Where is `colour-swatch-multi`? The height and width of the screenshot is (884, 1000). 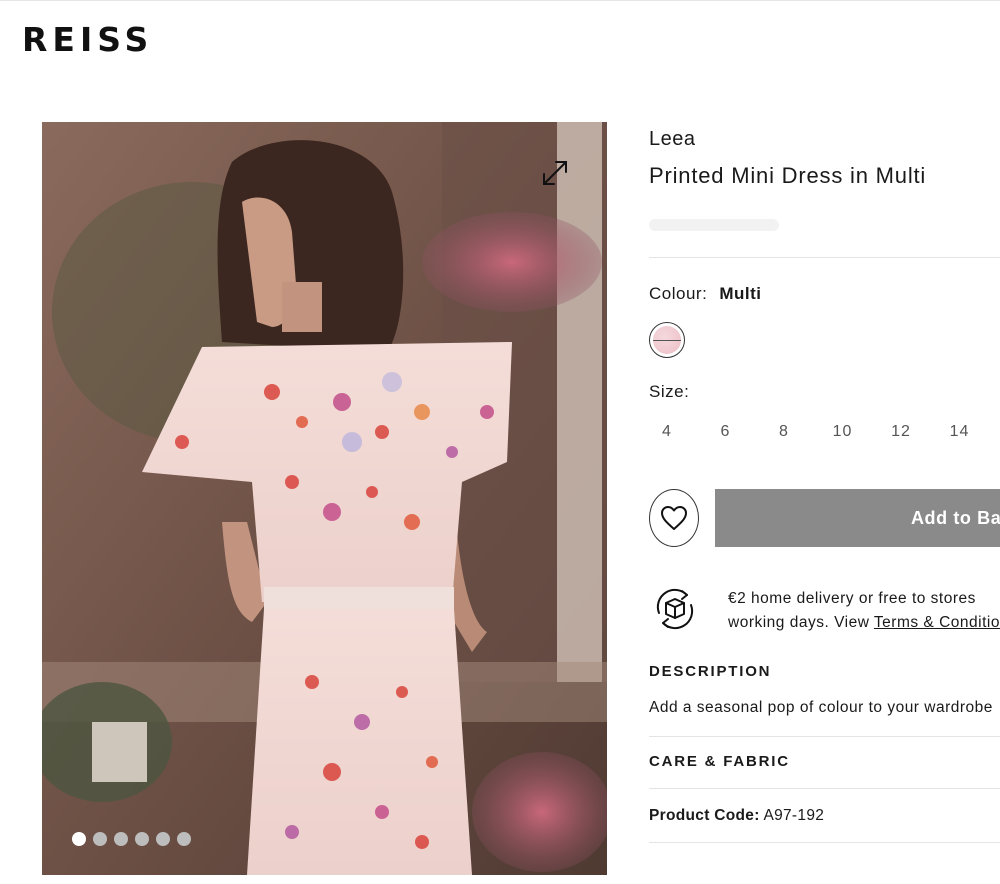 colour-swatch-multi is located at coordinates (667, 340).